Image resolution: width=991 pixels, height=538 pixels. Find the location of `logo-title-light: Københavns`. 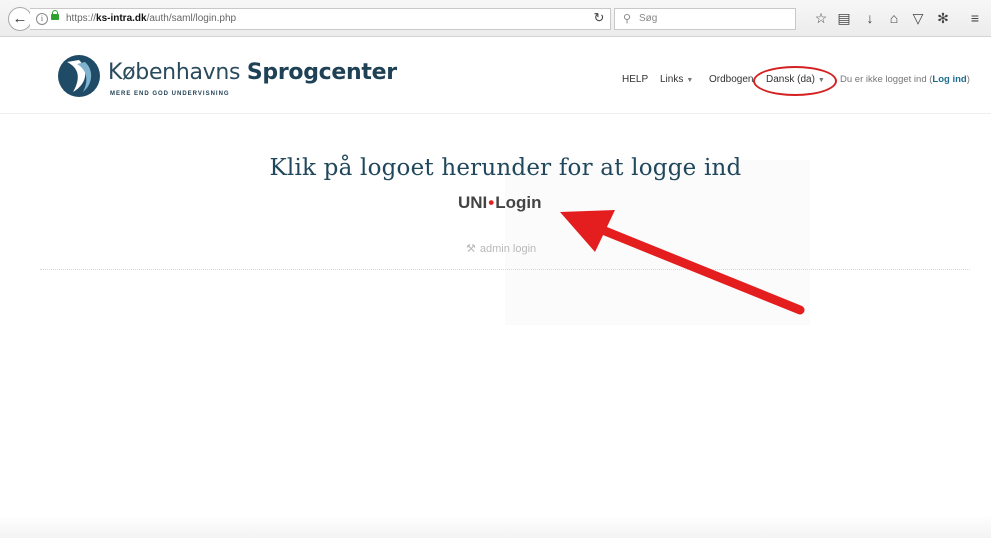

logo-title-light: Københavns is located at coordinates (177, 72).